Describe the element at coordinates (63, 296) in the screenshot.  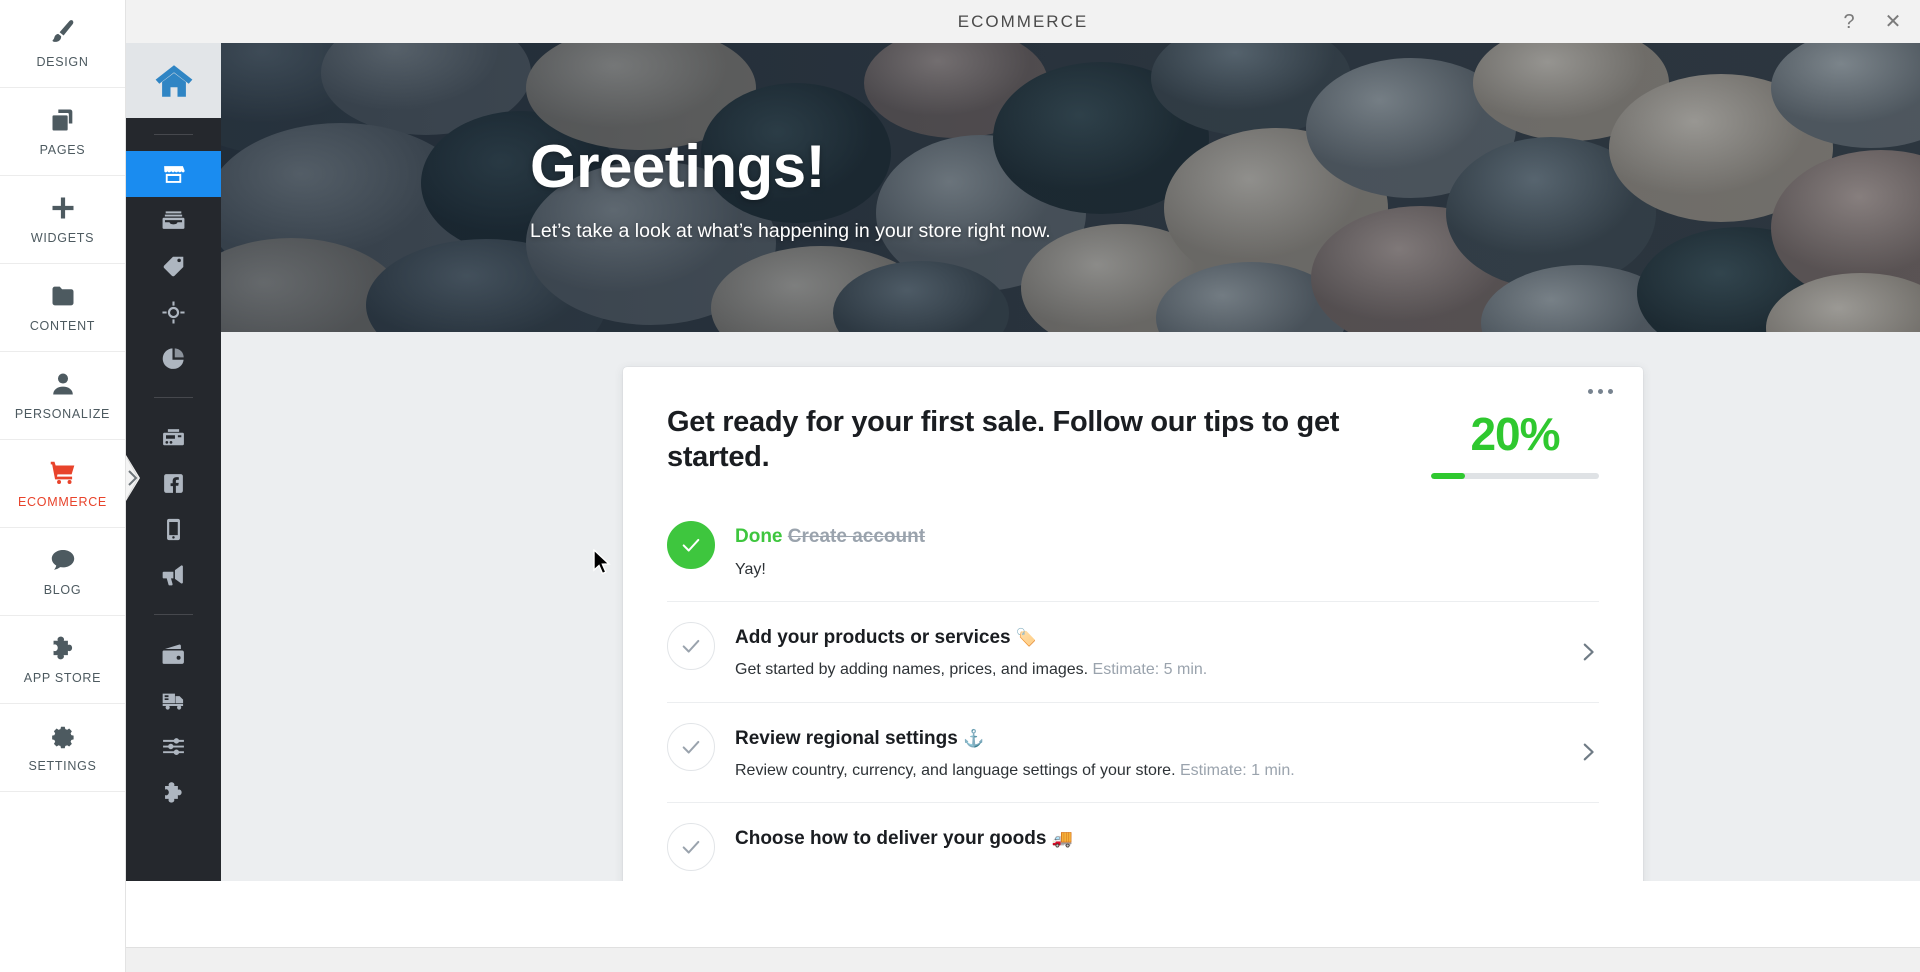
I see `folder-icon` at that location.